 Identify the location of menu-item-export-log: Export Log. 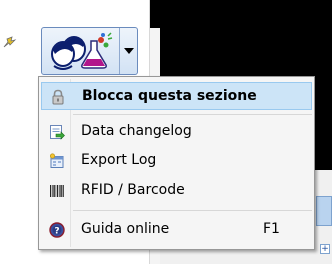
(176, 161).